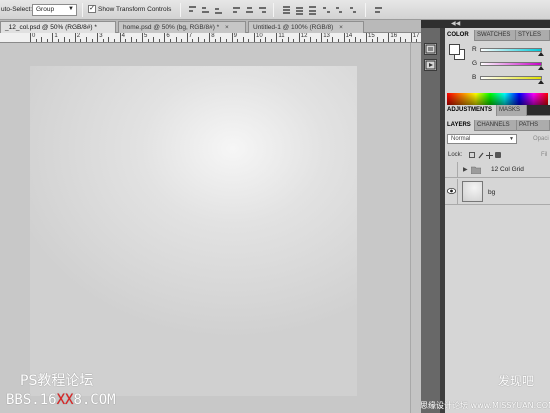 The height and width of the screenshot is (413, 550). Describe the element at coordinates (430, 65) in the screenshot. I see `actions-panel-icon` at that location.